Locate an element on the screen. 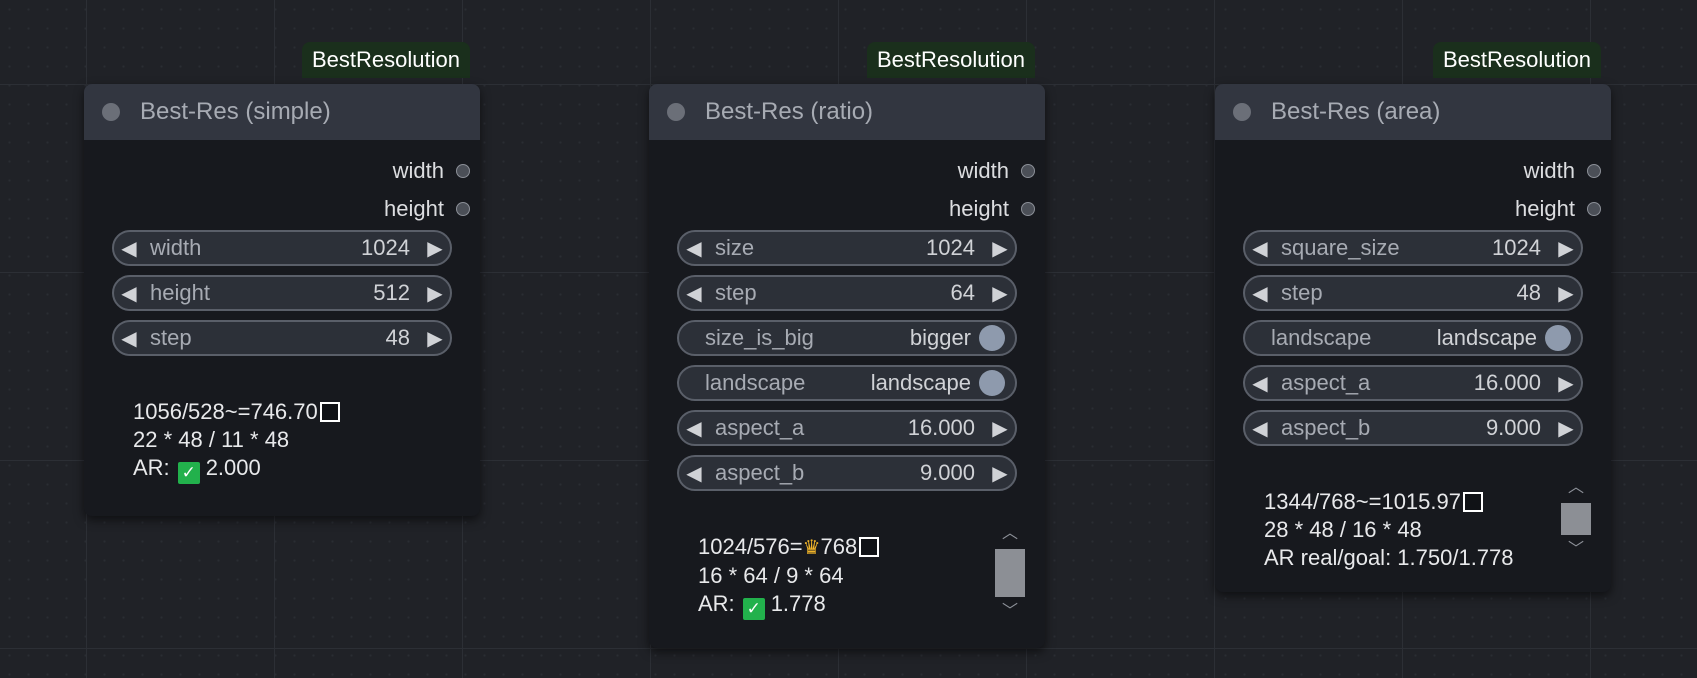  widget-value: 9.000 is located at coordinates (1513, 427).